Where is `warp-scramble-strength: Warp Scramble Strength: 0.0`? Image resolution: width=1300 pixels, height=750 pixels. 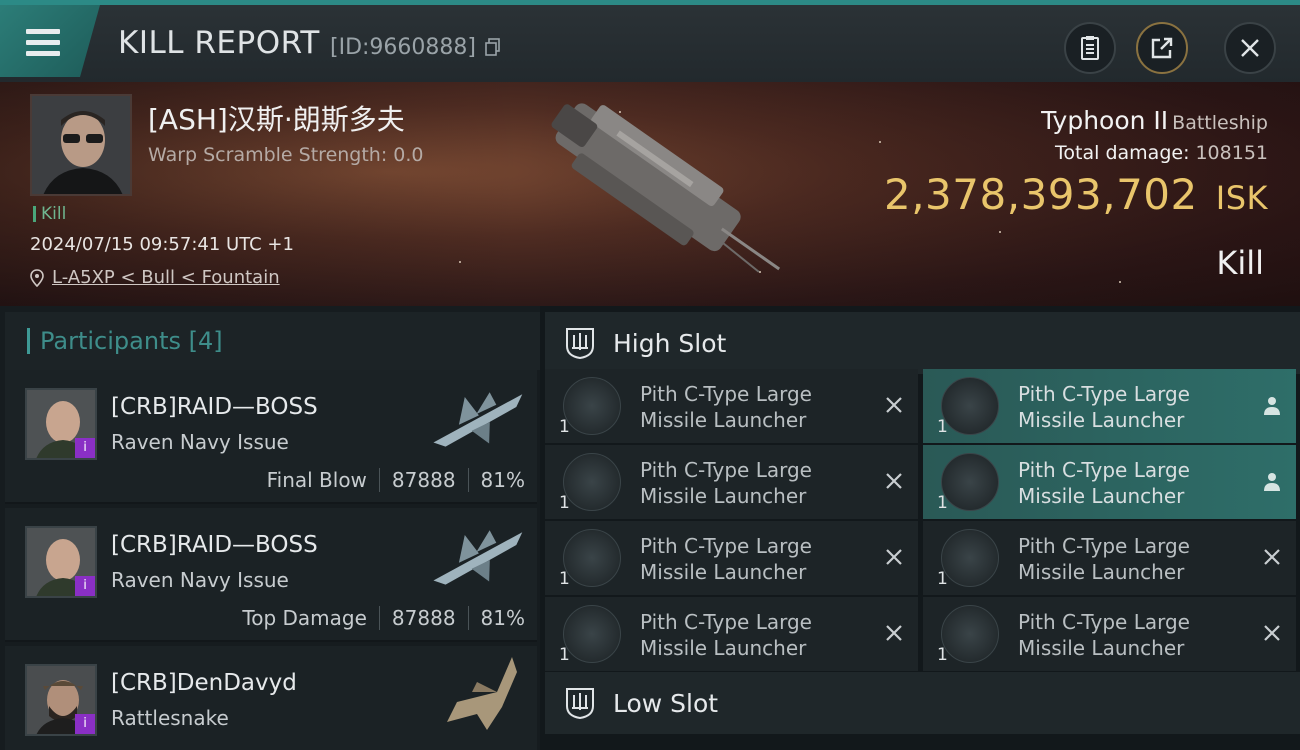
warp-scramble-strength: Warp Scramble Strength: 0.0 is located at coordinates (286, 155).